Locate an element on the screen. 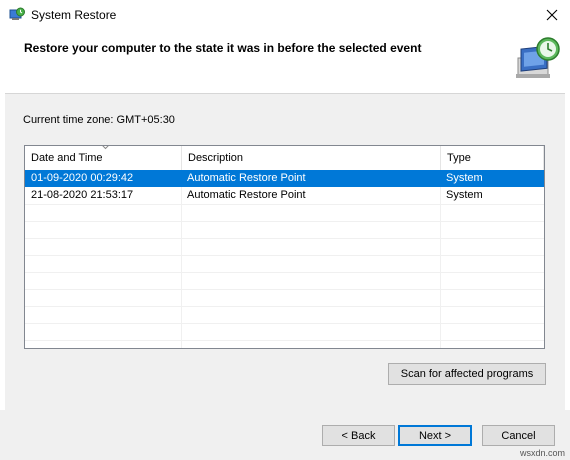 The height and width of the screenshot is (460, 570). system-restore-icon is located at coordinates (17, 13).